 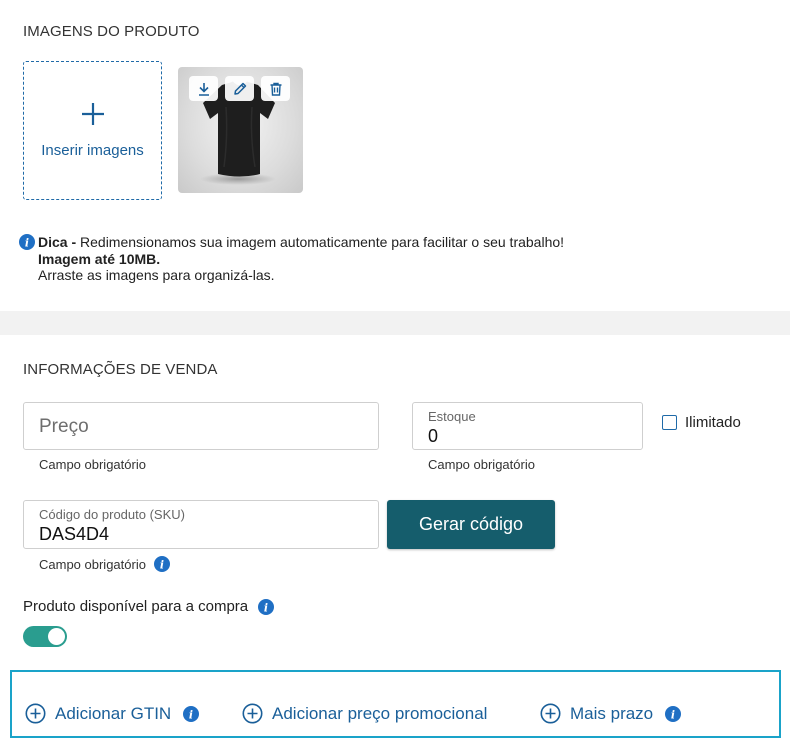 I want to click on product-image-thumbnail, so click(x=240, y=130).